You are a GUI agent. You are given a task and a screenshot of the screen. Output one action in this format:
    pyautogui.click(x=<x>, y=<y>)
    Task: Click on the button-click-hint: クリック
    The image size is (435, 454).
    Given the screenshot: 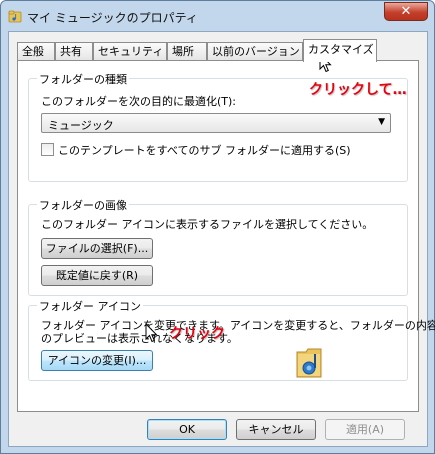 What is the action you would take?
    pyautogui.click(x=197, y=334)
    